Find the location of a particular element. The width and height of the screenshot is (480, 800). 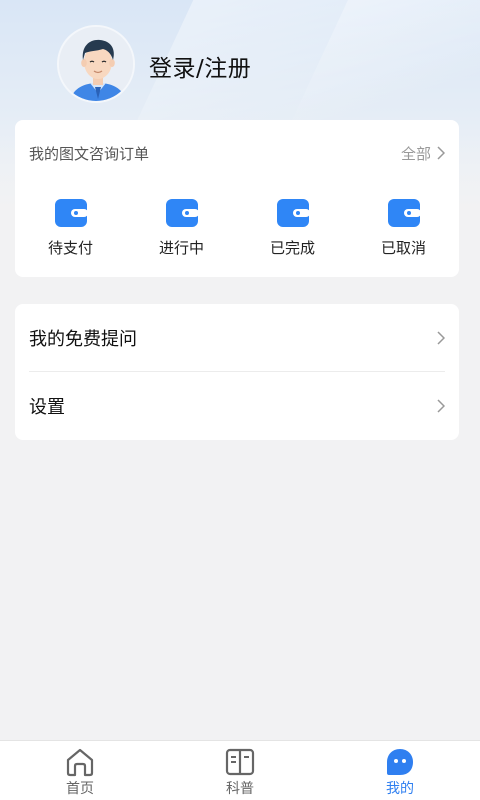

book-icon is located at coordinates (240, 762).